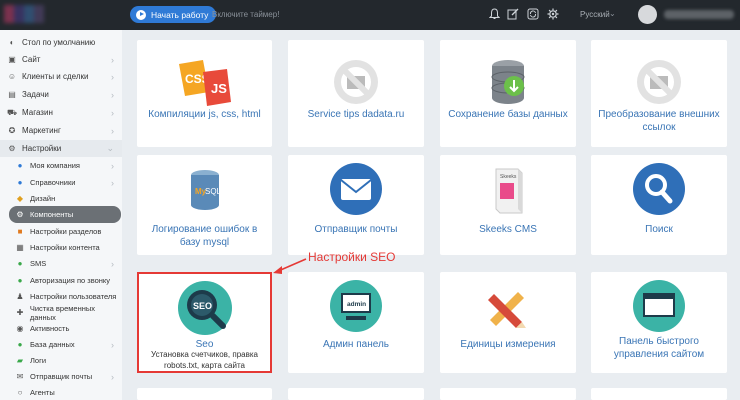 The width and height of the screenshot is (740, 400). What do you see at coordinates (61, 360) in the screenshot?
I see `sidebar-item-logs: ▰ Логи` at bounding box center [61, 360].